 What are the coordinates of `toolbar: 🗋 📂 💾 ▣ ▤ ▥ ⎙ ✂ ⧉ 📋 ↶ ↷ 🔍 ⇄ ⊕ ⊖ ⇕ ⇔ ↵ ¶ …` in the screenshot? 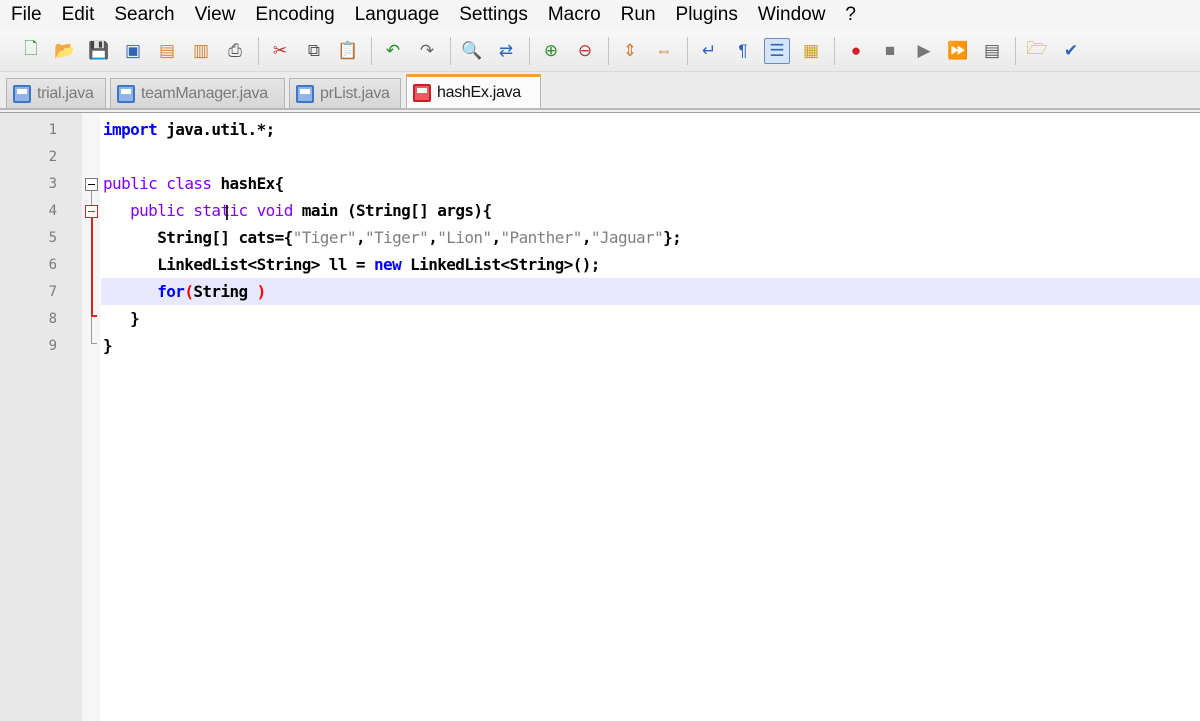 It's located at (600, 51).